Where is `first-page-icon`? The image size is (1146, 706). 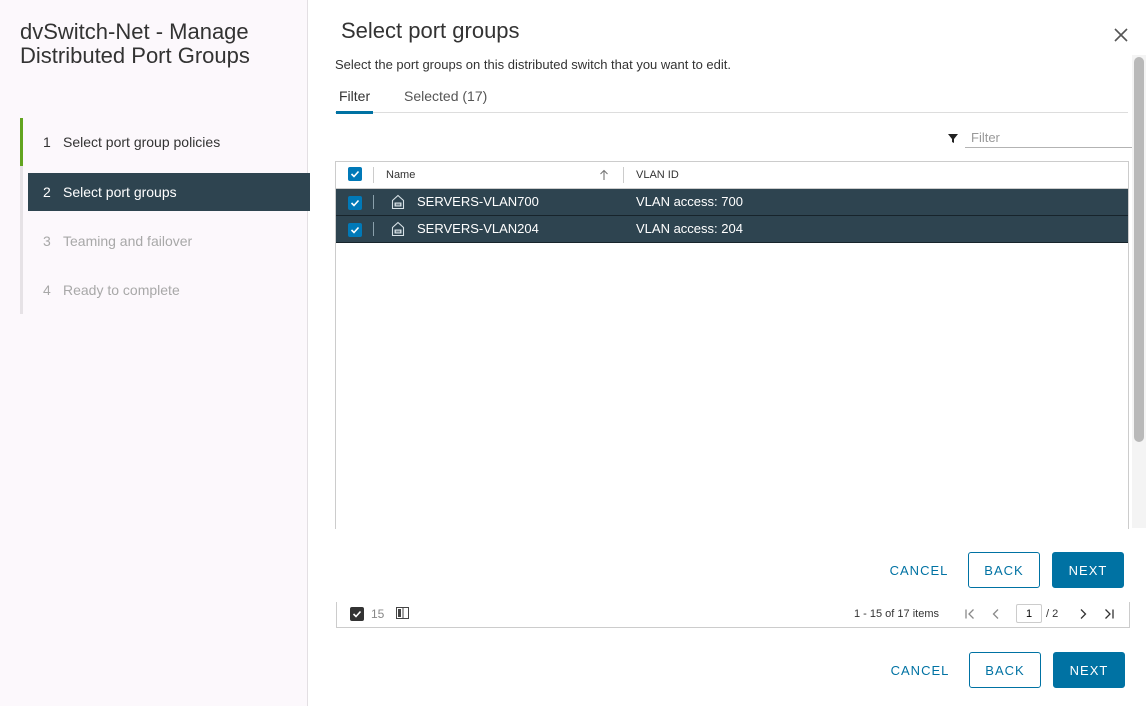 first-page-icon is located at coordinates (970, 614).